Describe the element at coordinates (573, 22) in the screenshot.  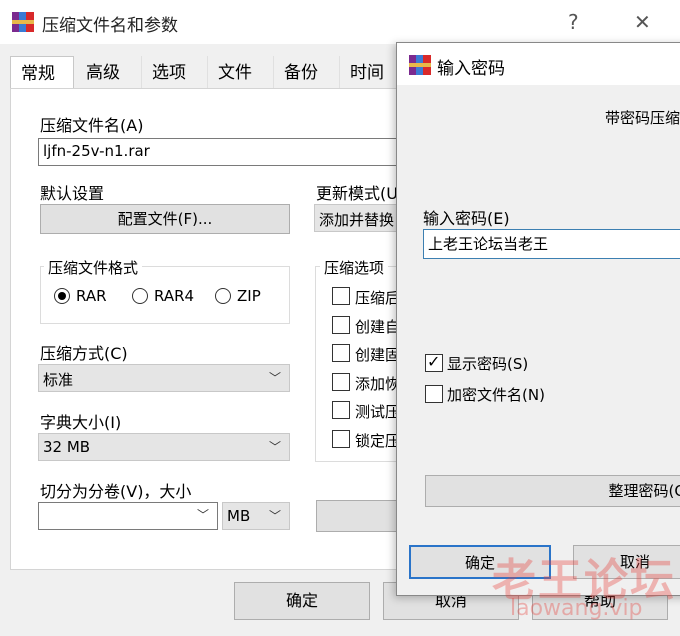
I see `help-title-button: ?` at that location.